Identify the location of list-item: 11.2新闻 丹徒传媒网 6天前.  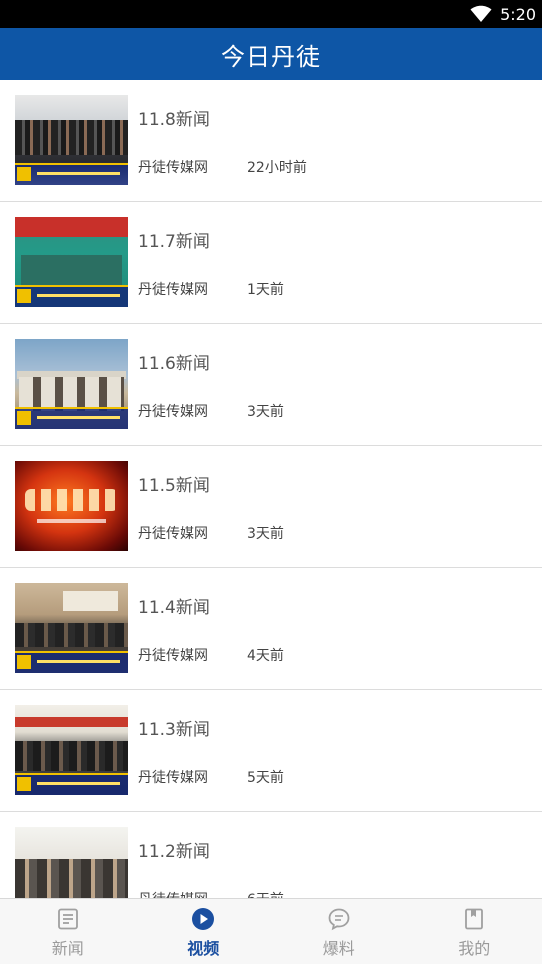
(271, 855).